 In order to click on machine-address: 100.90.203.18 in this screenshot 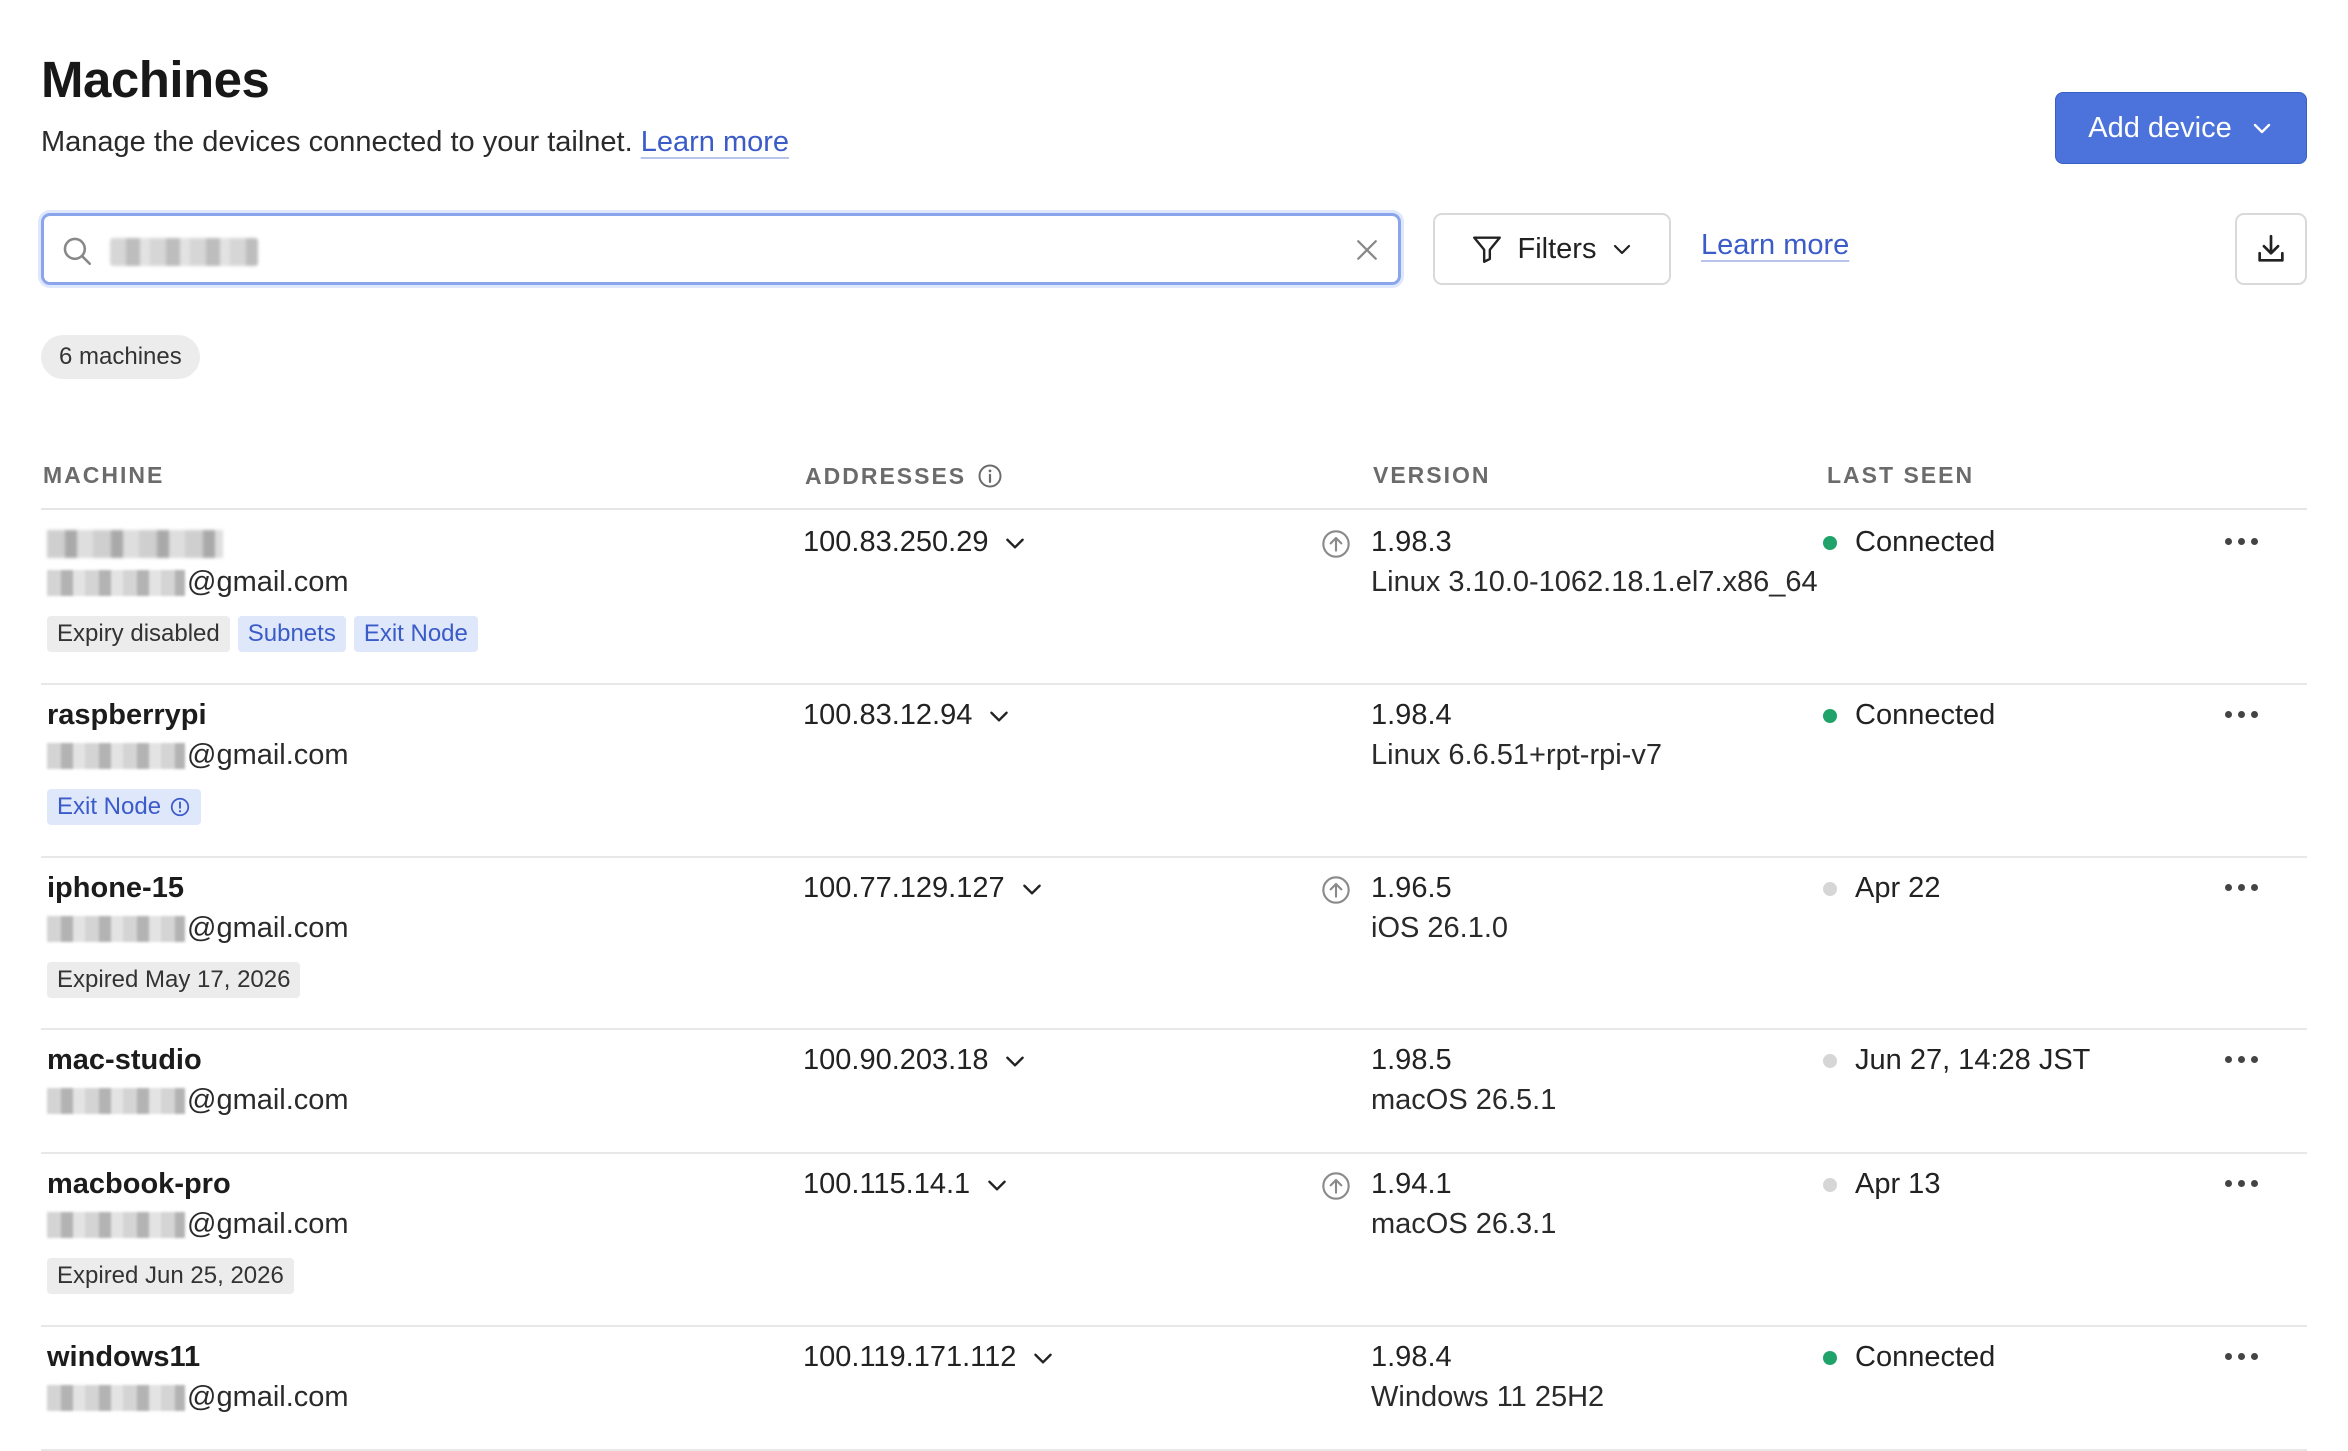, I will do `click(915, 1060)`.